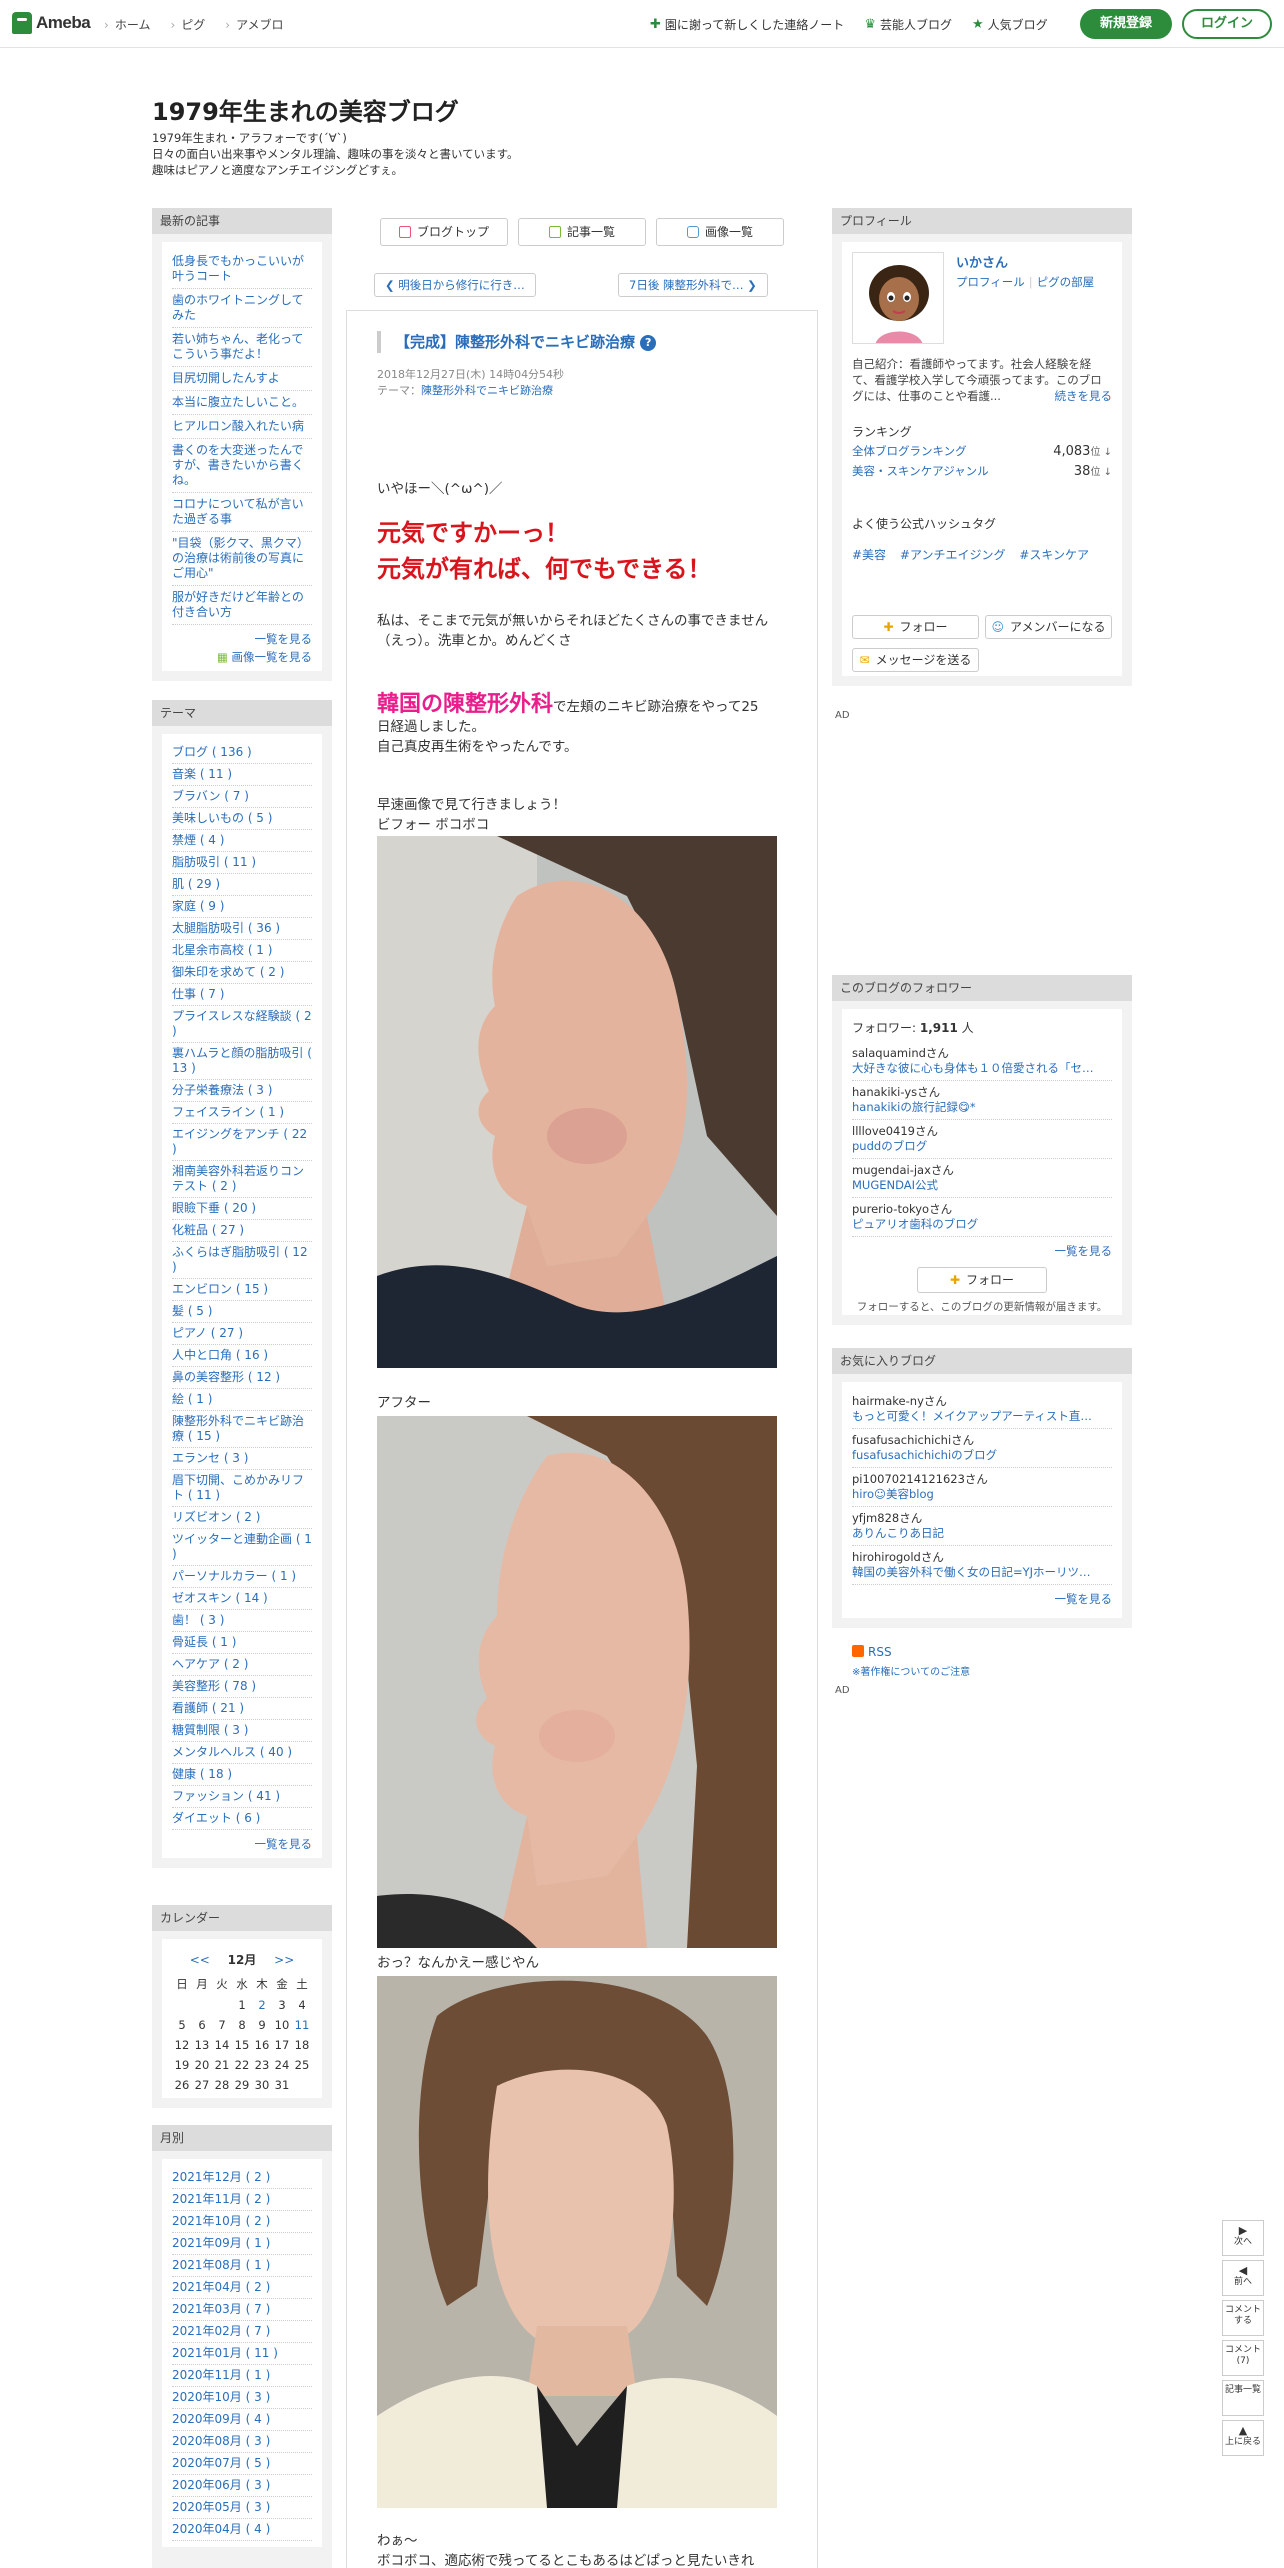  Describe the element at coordinates (982, 1596) in the screenshot. I see `favorites-more-link: 一覧を見る` at that location.